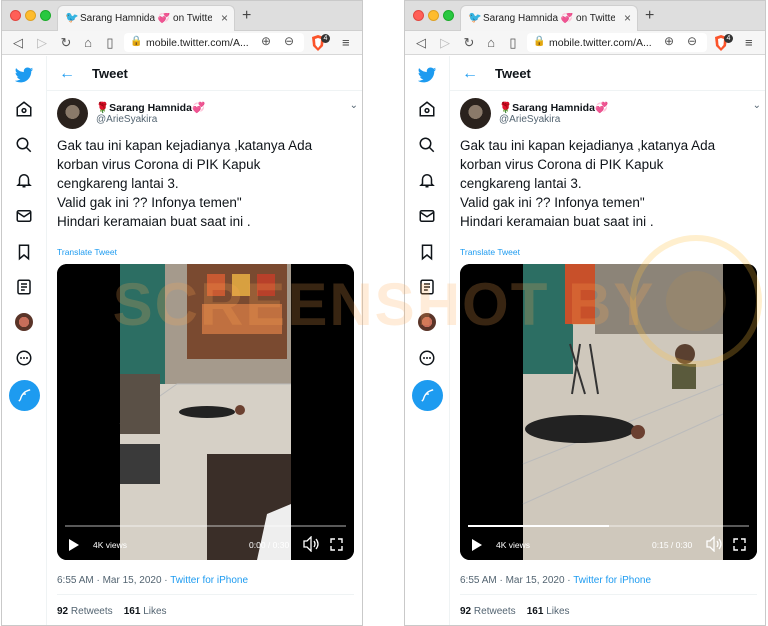 This screenshot has height=626, width=768. Describe the element at coordinates (72, 18) in the screenshot. I see `twitter-bird-icon: 🐦` at that location.